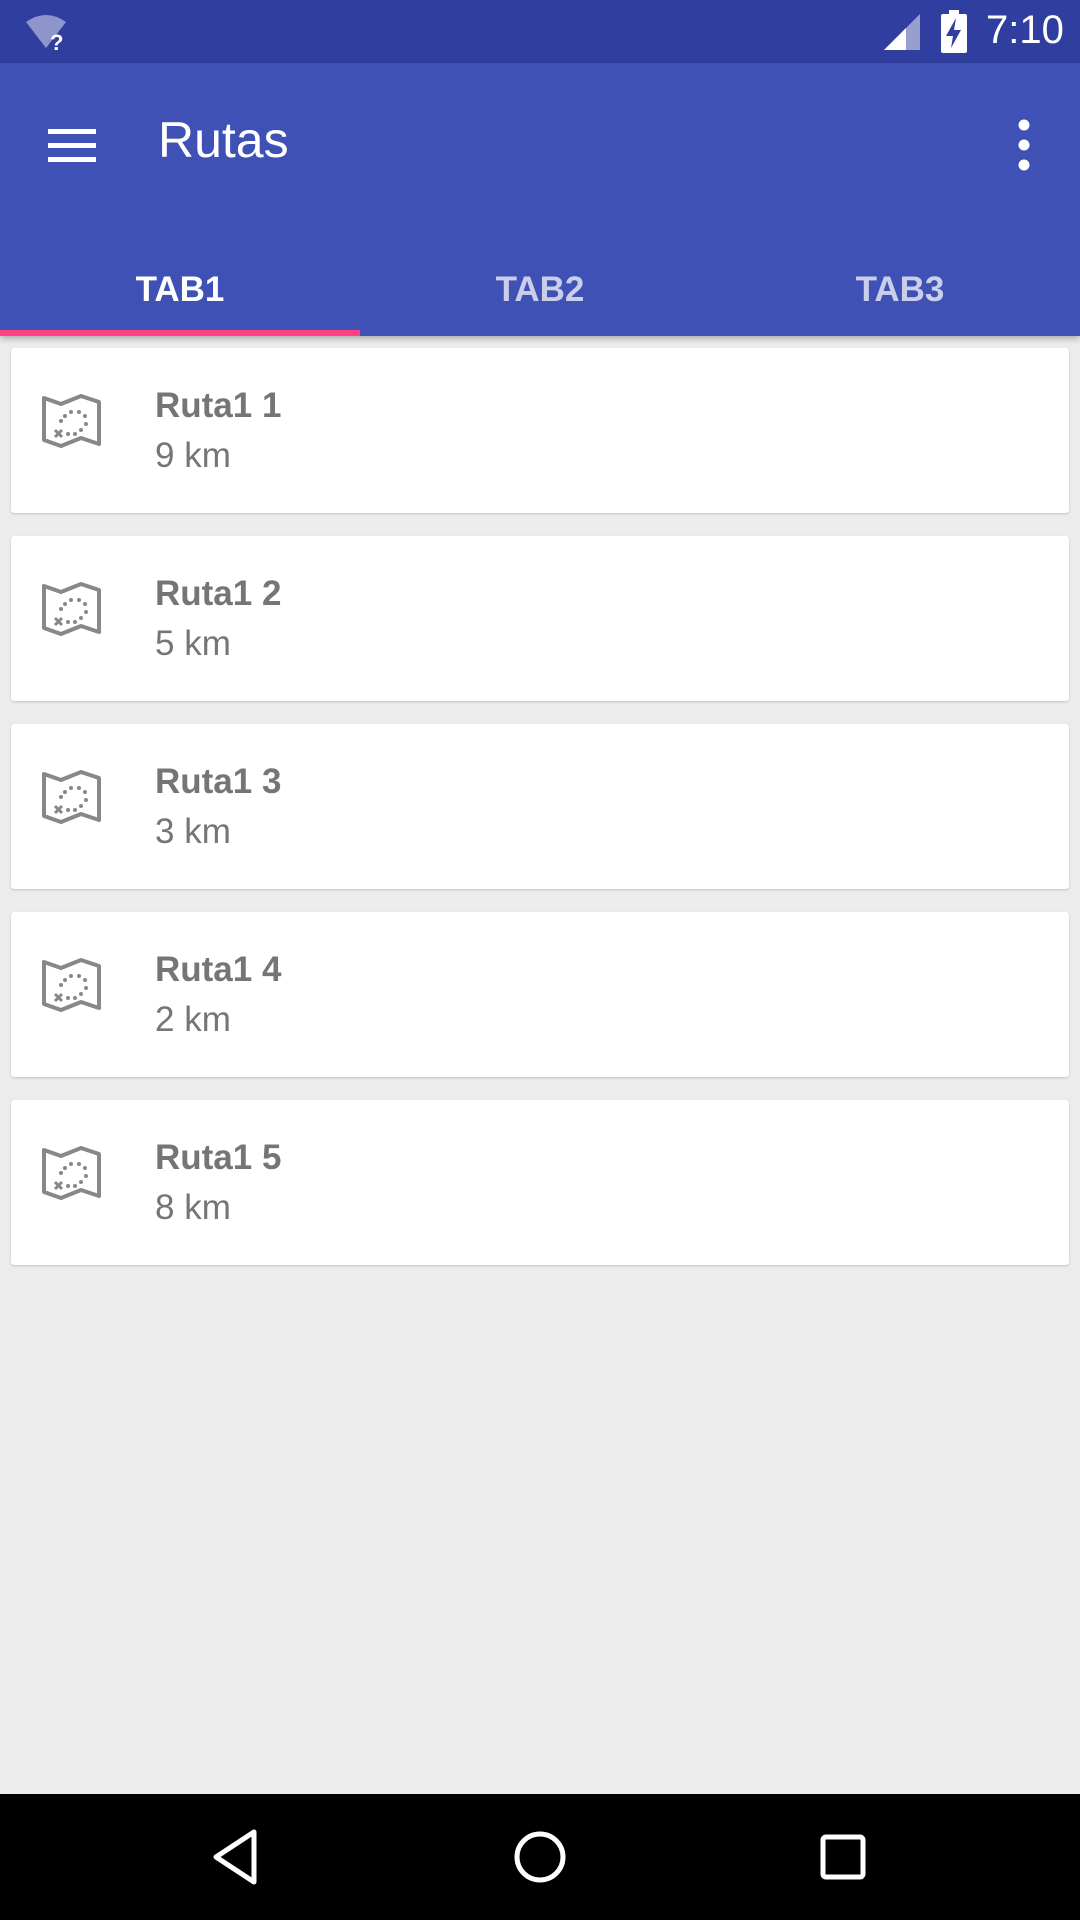  What do you see at coordinates (218, 969) in the screenshot?
I see `route-name: Ruta1 4` at bounding box center [218, 969].